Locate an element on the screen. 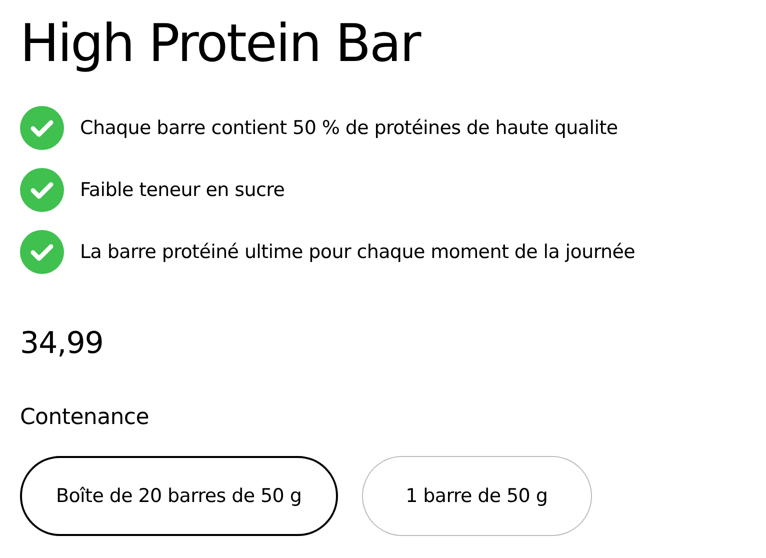 The width and height of the screenshot is (766, 558). feature-text: Chaque barre contient 50 % de protéines de haute qualite is located at coordinates (349, 128).